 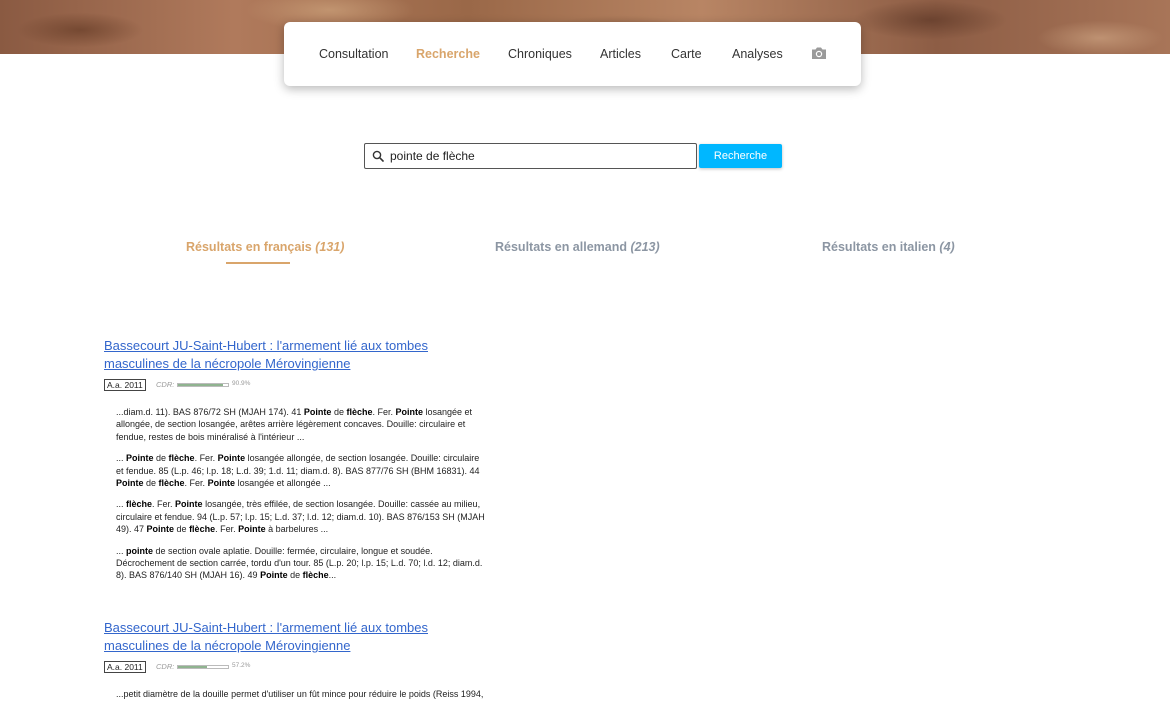 What do you see at coordinates (296, 385) in the screenshot?
I see `result-meta: A.a. 2011 CDR: 90.9%` at bounding box center [296, 385].